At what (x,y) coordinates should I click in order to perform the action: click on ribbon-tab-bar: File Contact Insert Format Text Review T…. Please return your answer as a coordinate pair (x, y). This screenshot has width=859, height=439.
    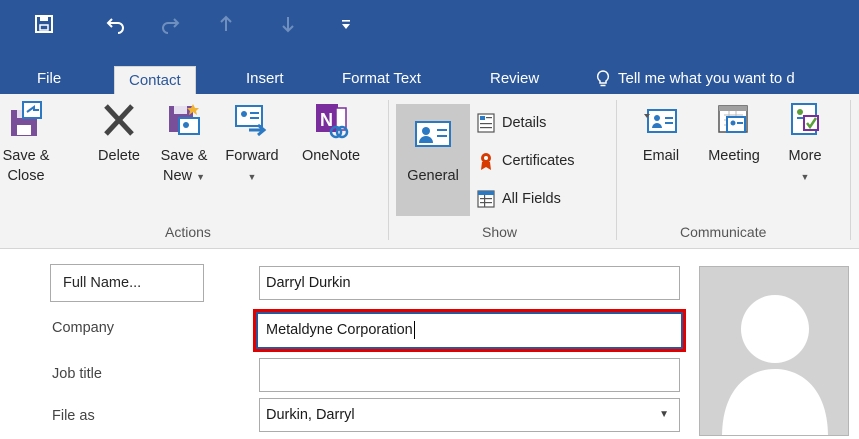
    Looking at the image, I should click on (429, 79).